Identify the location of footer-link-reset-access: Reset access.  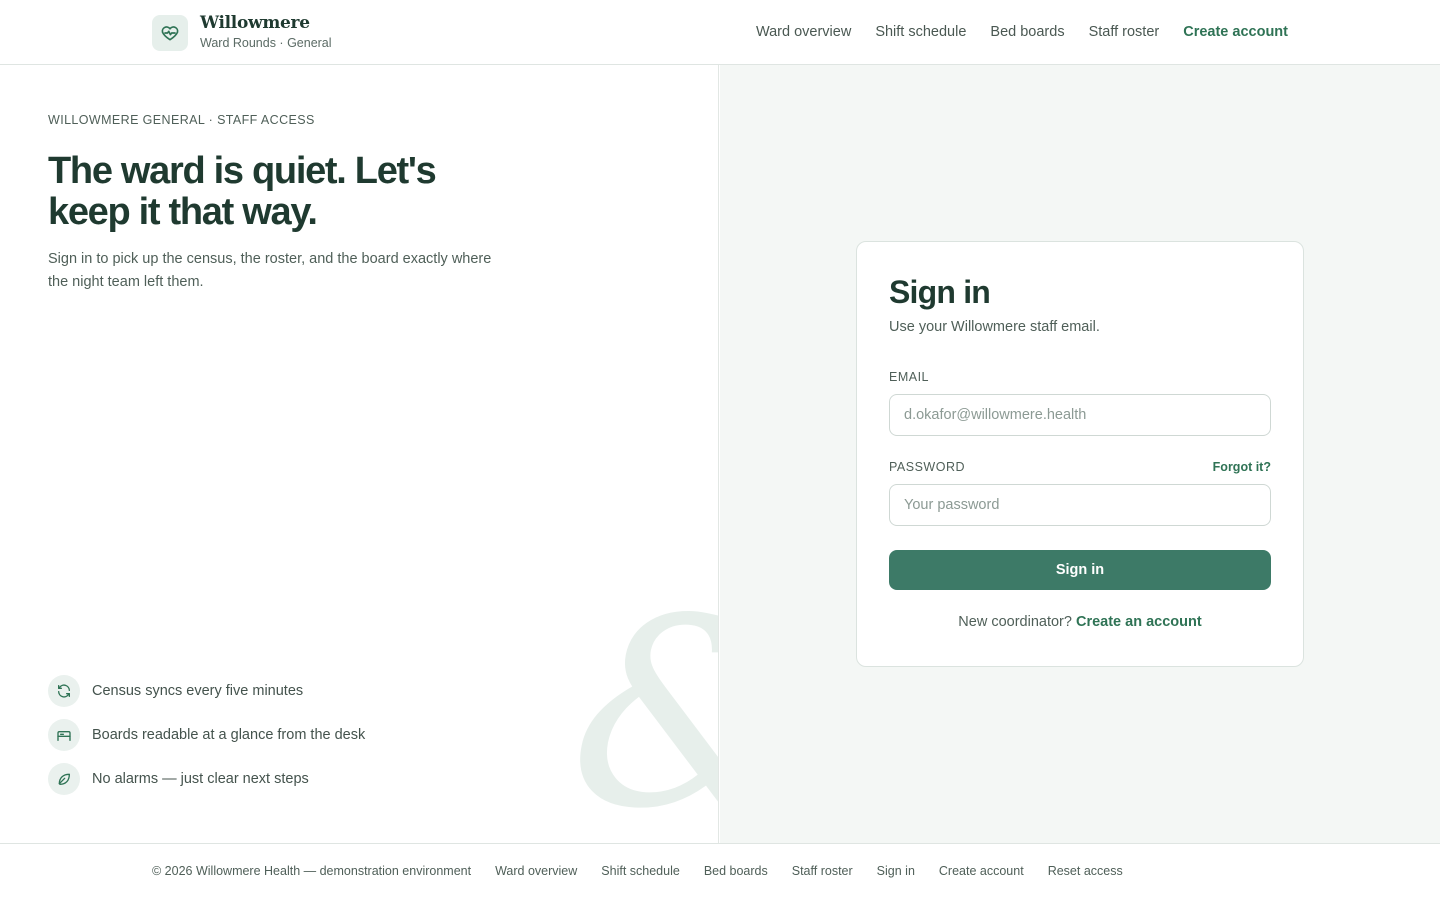
(1085, 871).